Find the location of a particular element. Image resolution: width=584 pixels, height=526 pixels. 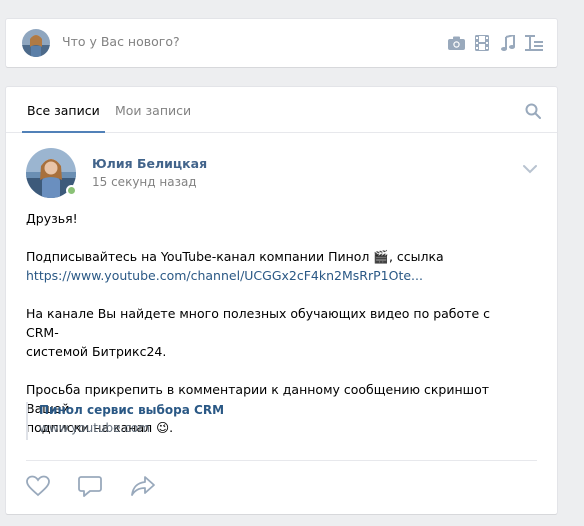

camera-icon is located at coordinates (456, 43).